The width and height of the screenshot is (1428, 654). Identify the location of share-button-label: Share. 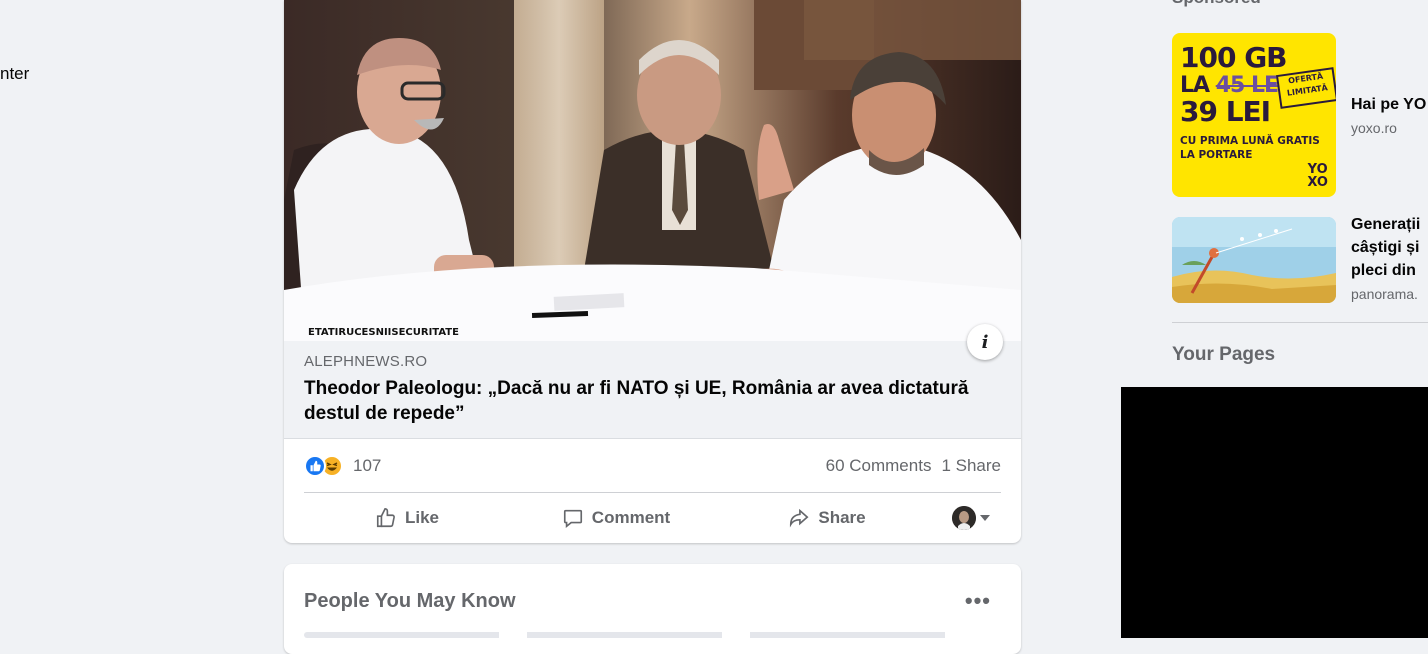
(842, 517).